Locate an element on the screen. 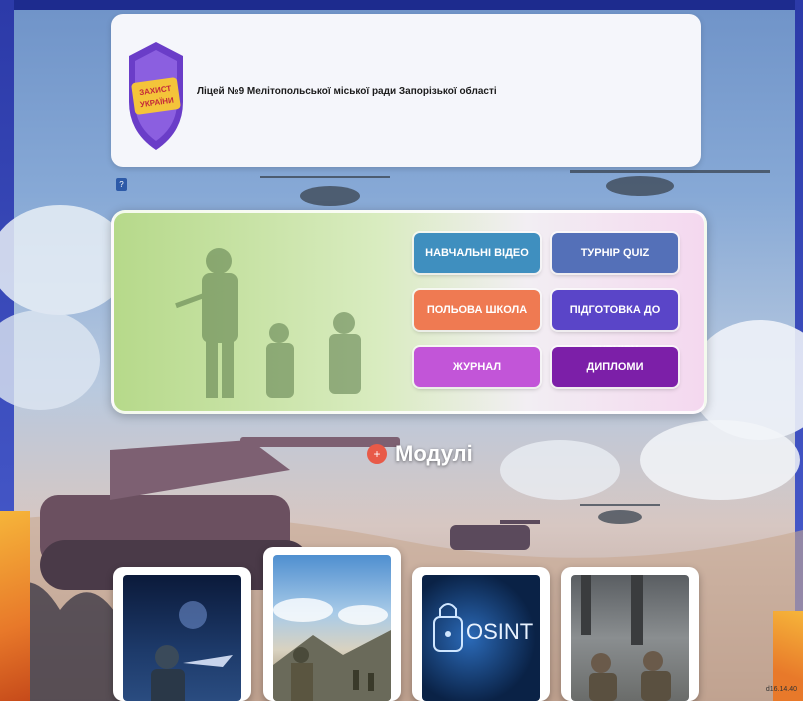 The image size is (803, 701). menu-button-videos: НАВЧАЛЬНІ ВІДЕО is located at coordinates (477, 253).